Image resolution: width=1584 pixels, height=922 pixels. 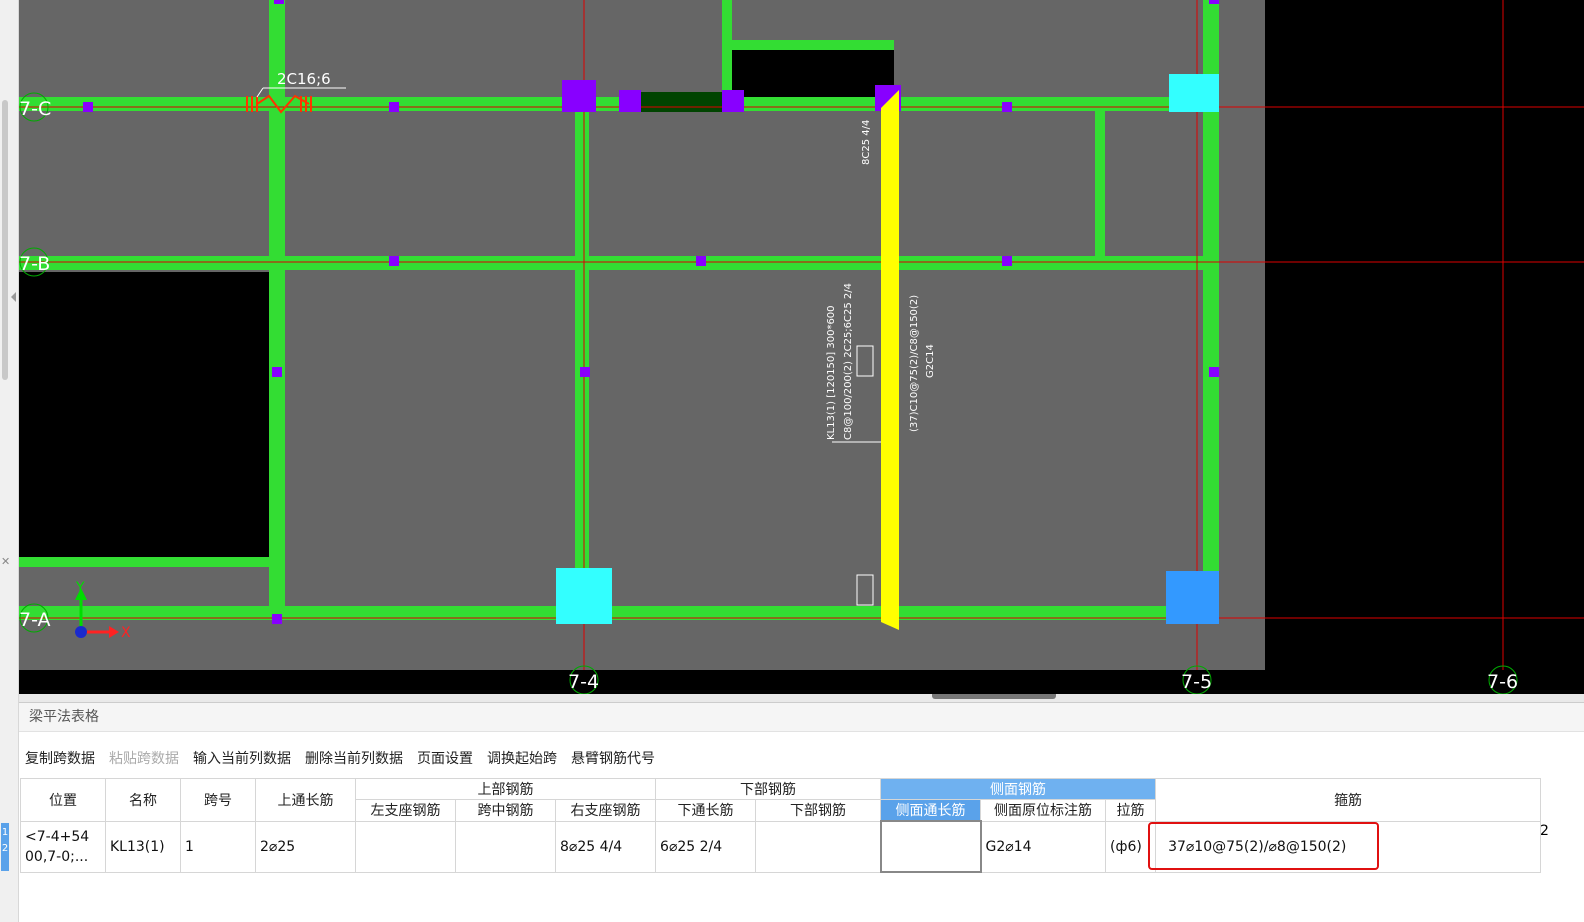 I want to click on rebar-note: 2C16;6, so click(x=304, y=79).